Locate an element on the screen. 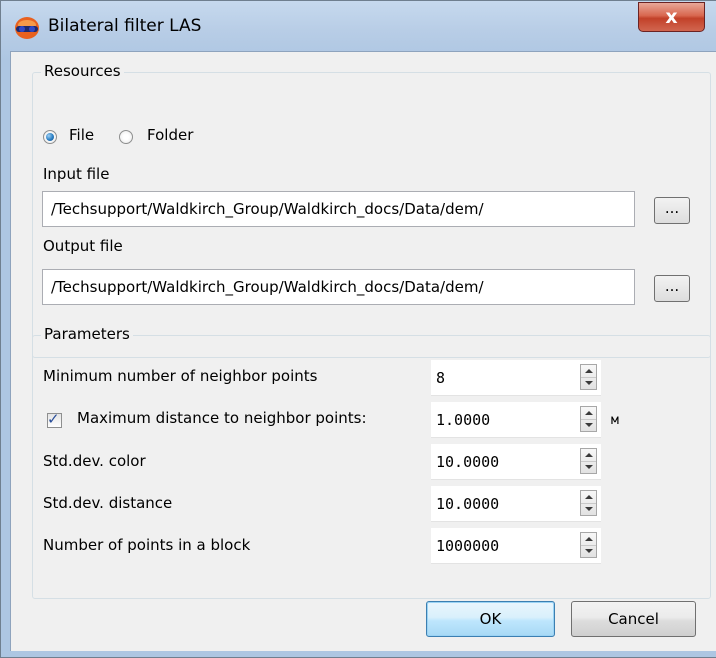 The image size is (716, 658). std-dev-distance-label: Std.dev. distance is located at coordinates (108, 503).